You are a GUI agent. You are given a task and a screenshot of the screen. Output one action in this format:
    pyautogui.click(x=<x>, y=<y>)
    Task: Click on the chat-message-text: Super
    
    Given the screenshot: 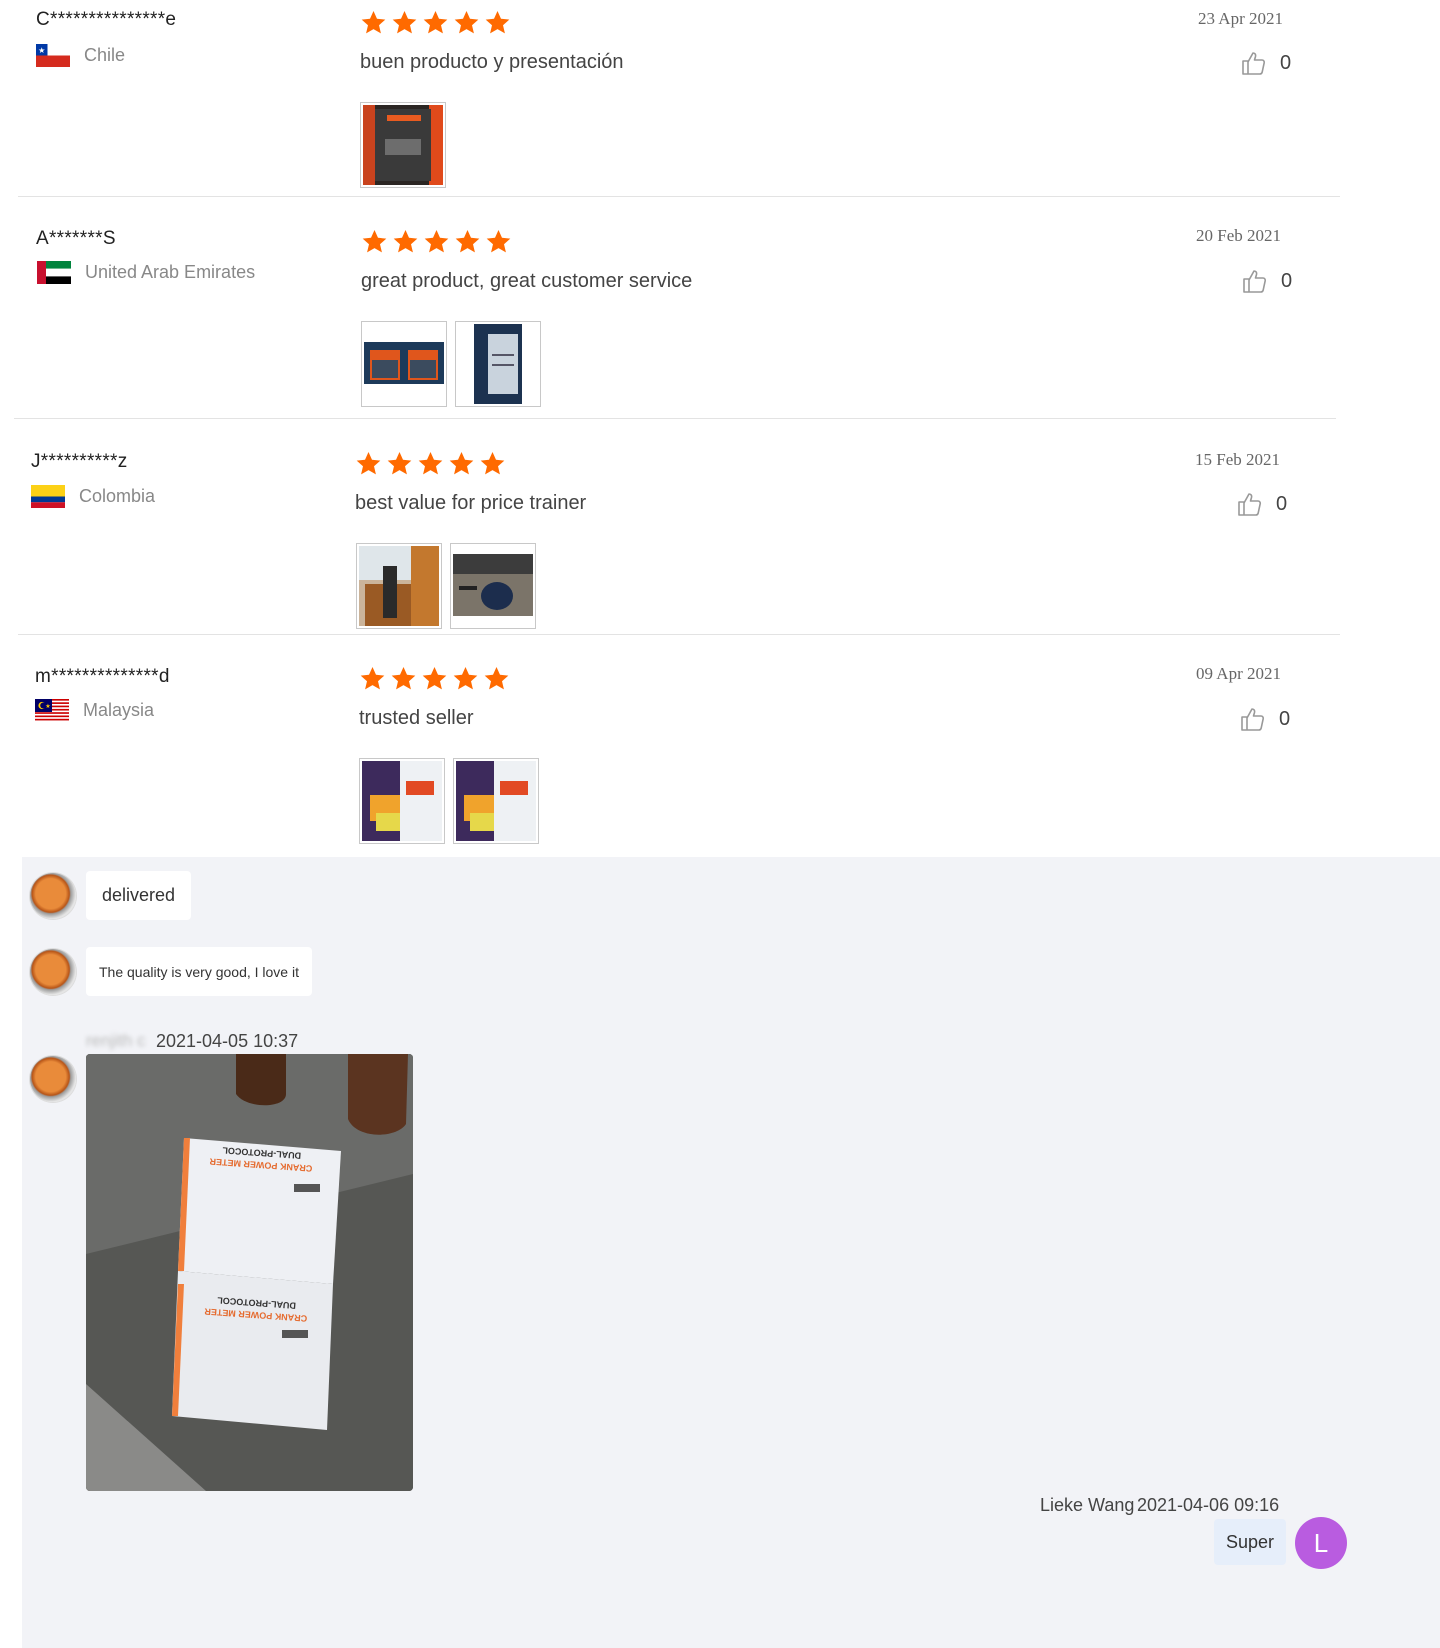 What is the action you would take?
    pyautogui.click(x=1250, y=1541)
    